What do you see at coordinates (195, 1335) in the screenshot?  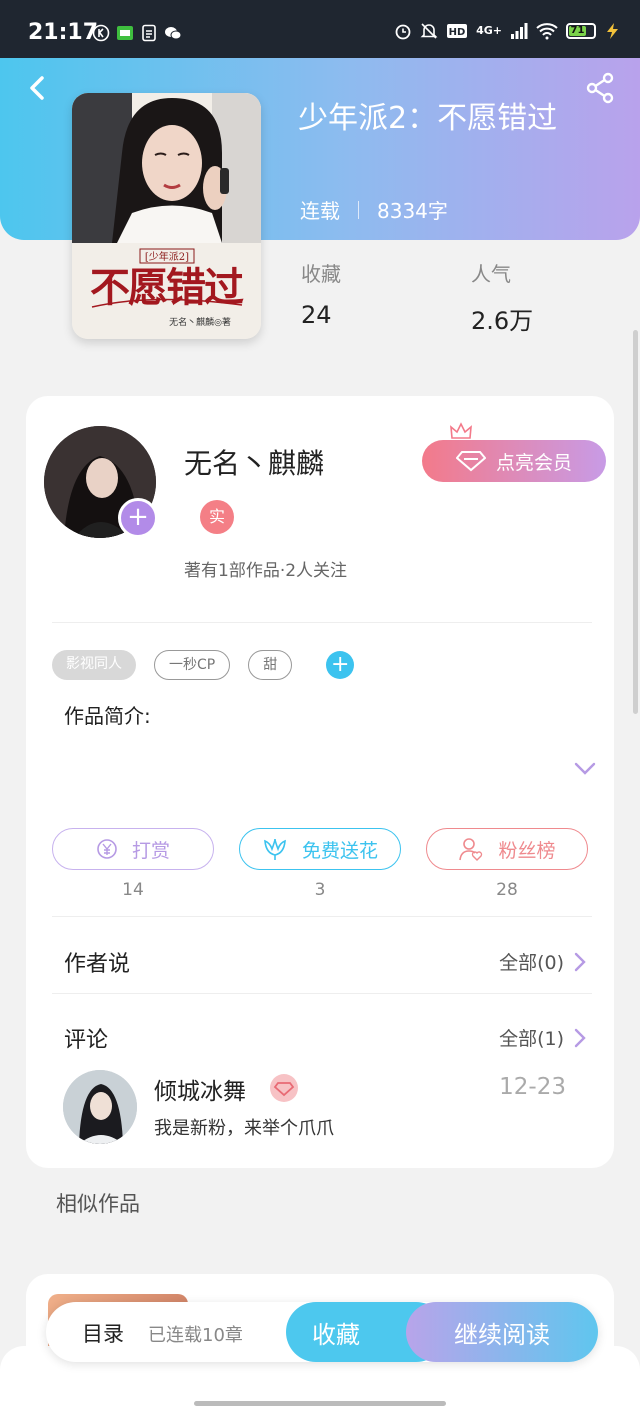 I see `chapter-count: 已连载10章` at bounding box center [195, 1335].